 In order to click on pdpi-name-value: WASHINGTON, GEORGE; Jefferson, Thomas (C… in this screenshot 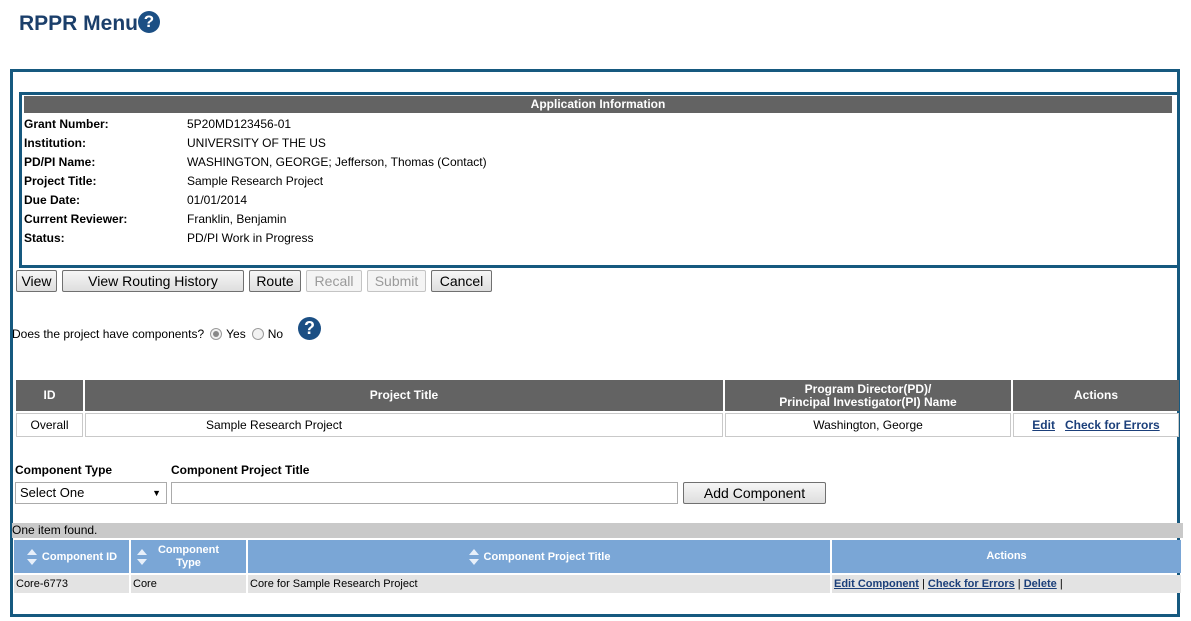, I will do `click(337, 162)`.